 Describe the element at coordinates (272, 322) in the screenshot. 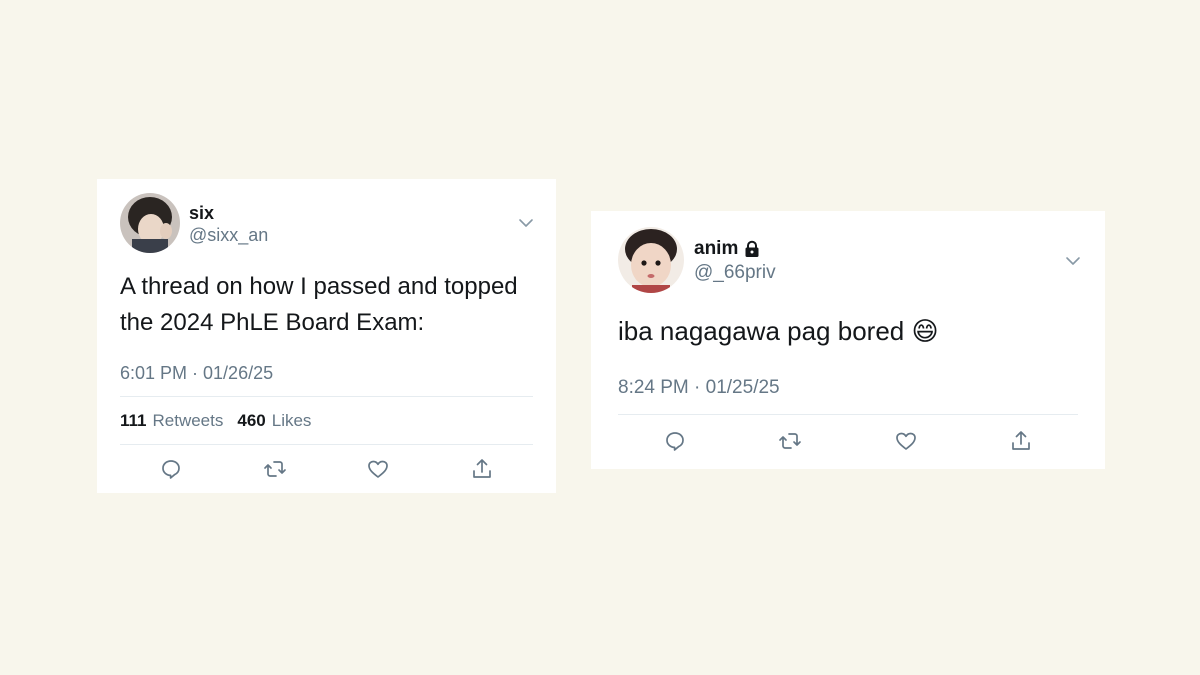

I see `tweet-text-line: the 2024 PhLE Board Exam:` at that location.